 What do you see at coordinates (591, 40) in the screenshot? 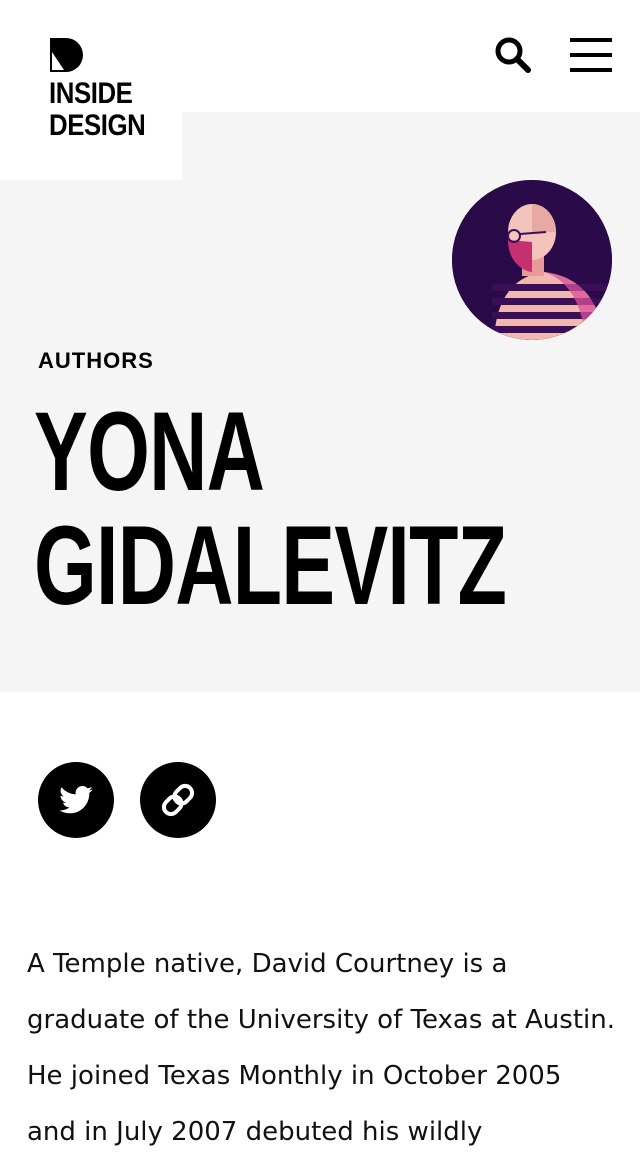
I see `hamburger-menu-icon` at bounding box center [591, 40].